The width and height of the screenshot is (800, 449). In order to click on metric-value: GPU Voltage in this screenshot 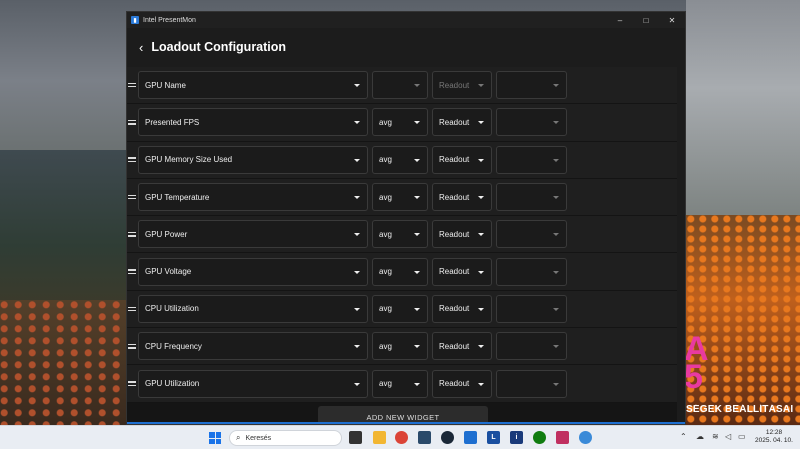, I will do `click(168, 272)`.